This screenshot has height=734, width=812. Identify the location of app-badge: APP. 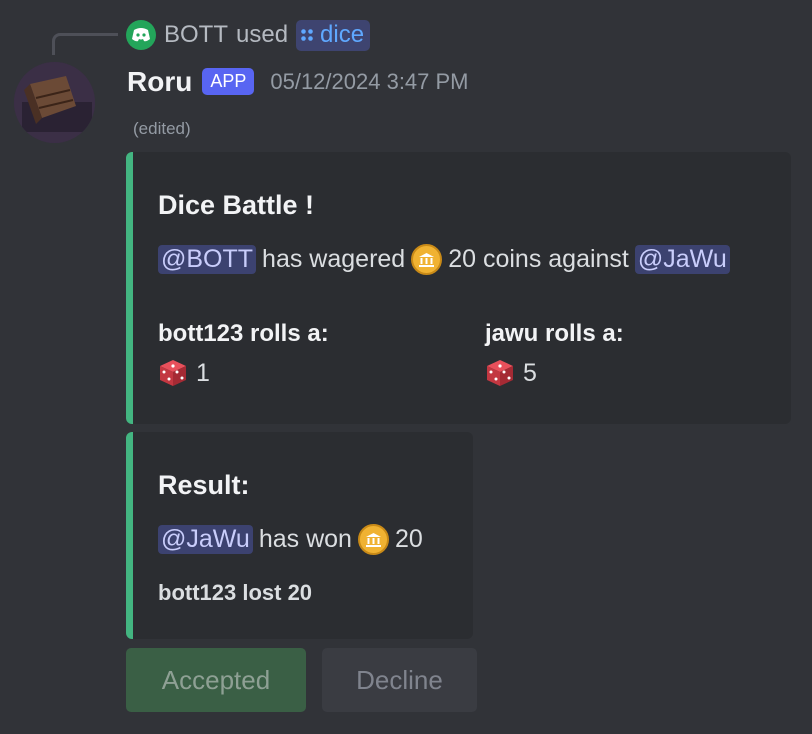
(228, 81).